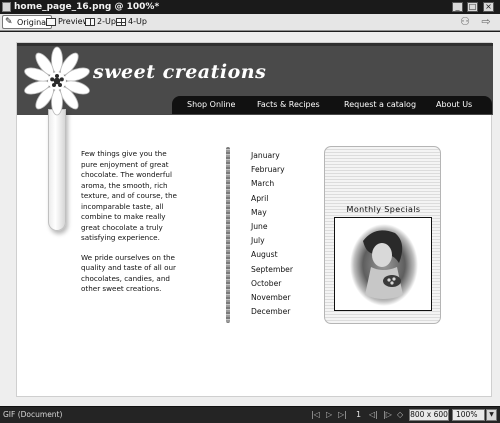  Describe the element at coordinates (272, 184) in the screenshot. I see `month-link-march: March` at that location.